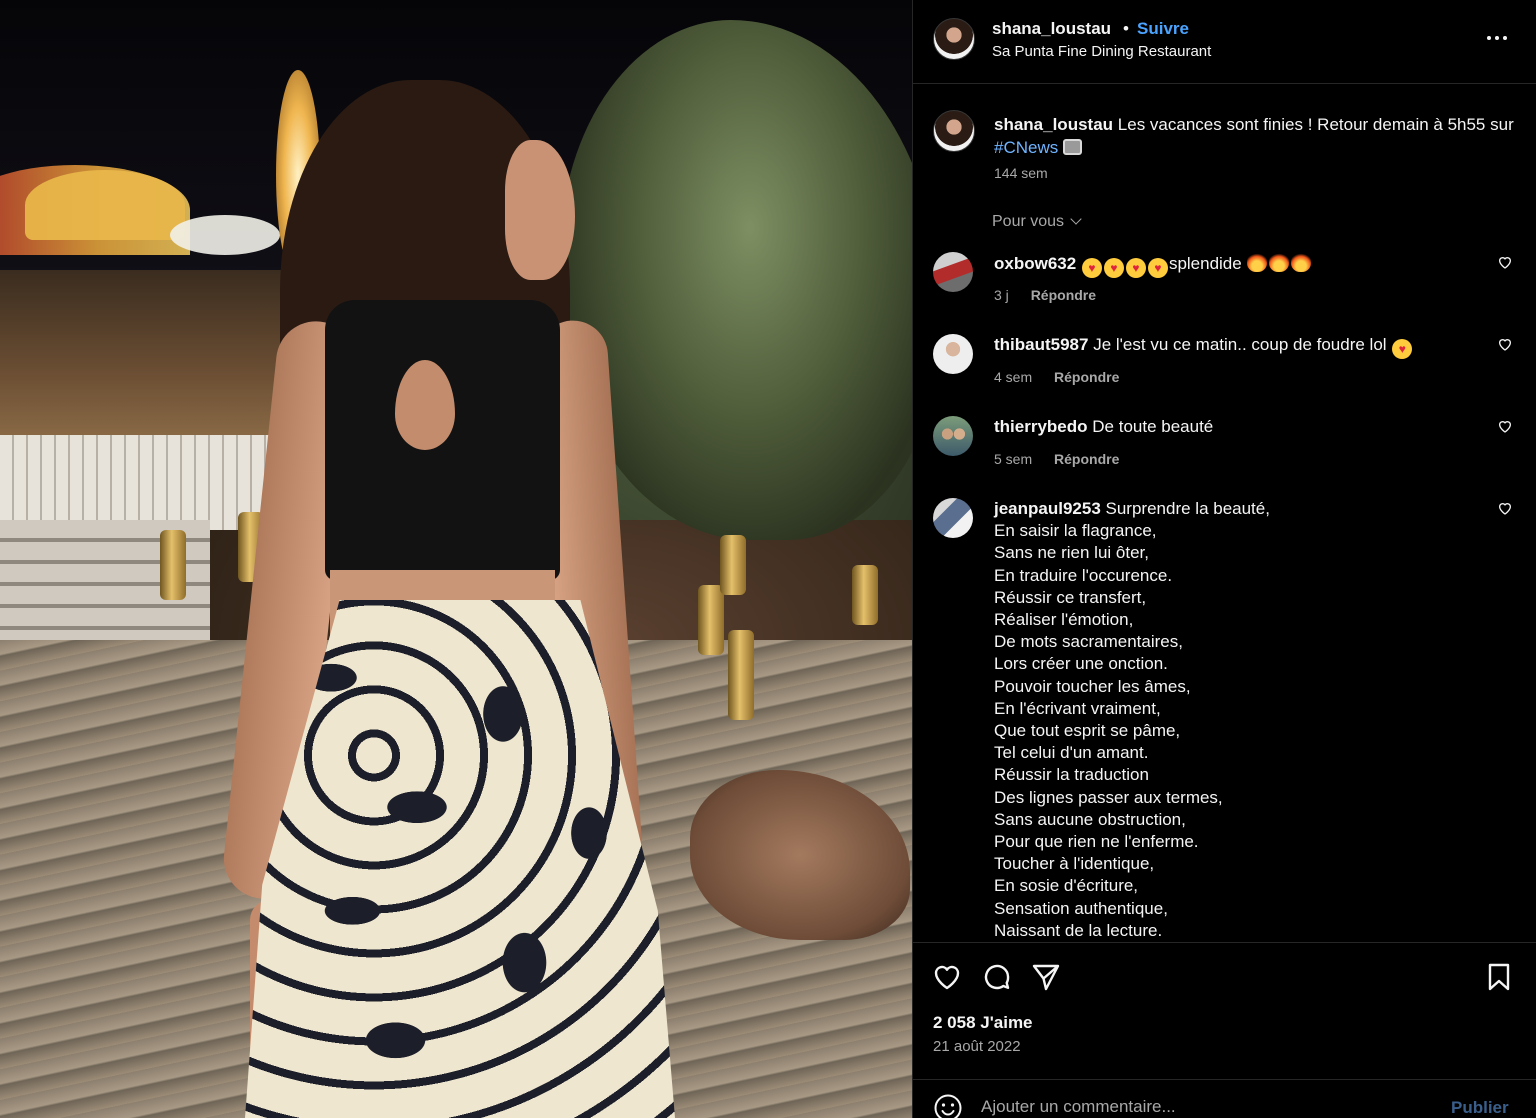 The height and width of the screenshot is (1118, 1536). What do you see at coordinates (1497, 38) in the screenshot?
I see `more-horizontal-icon` at bounding box center [1497, 38].